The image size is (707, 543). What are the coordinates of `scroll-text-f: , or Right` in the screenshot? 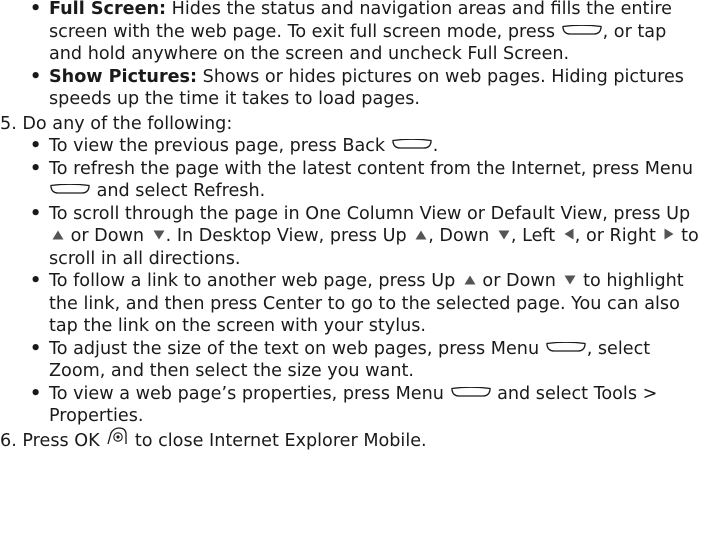 It's located at (618, 236).